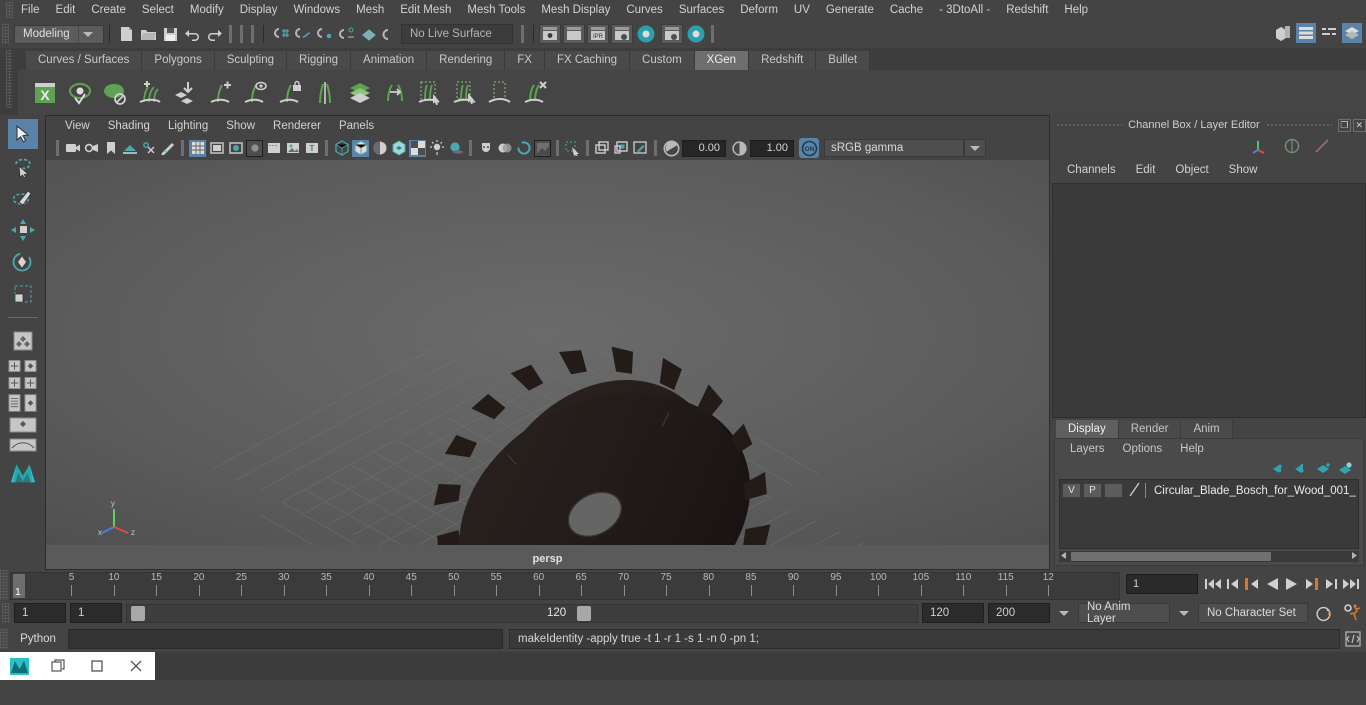  Describe the element at coordinates (4, 639) in the screenshot. I see `command-gripper` at that location.